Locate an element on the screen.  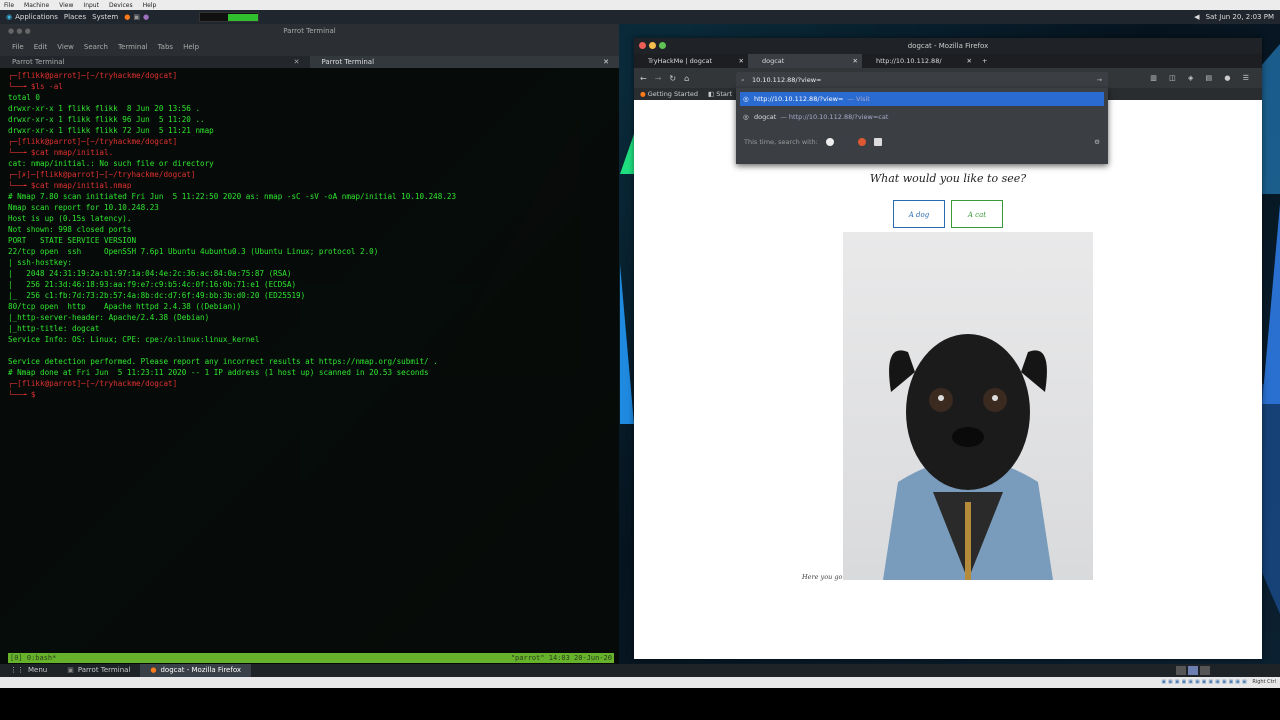
dog-button: A dog is located at coordinates (919, 214).